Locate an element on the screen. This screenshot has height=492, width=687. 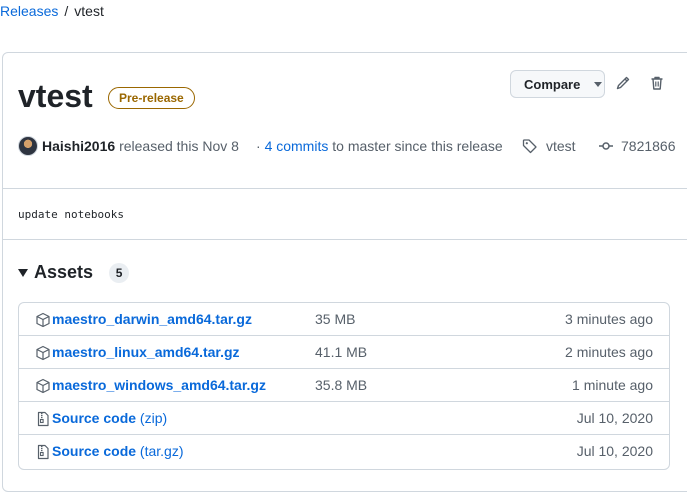
git-commit-icon is located at coordinates (606, 146).